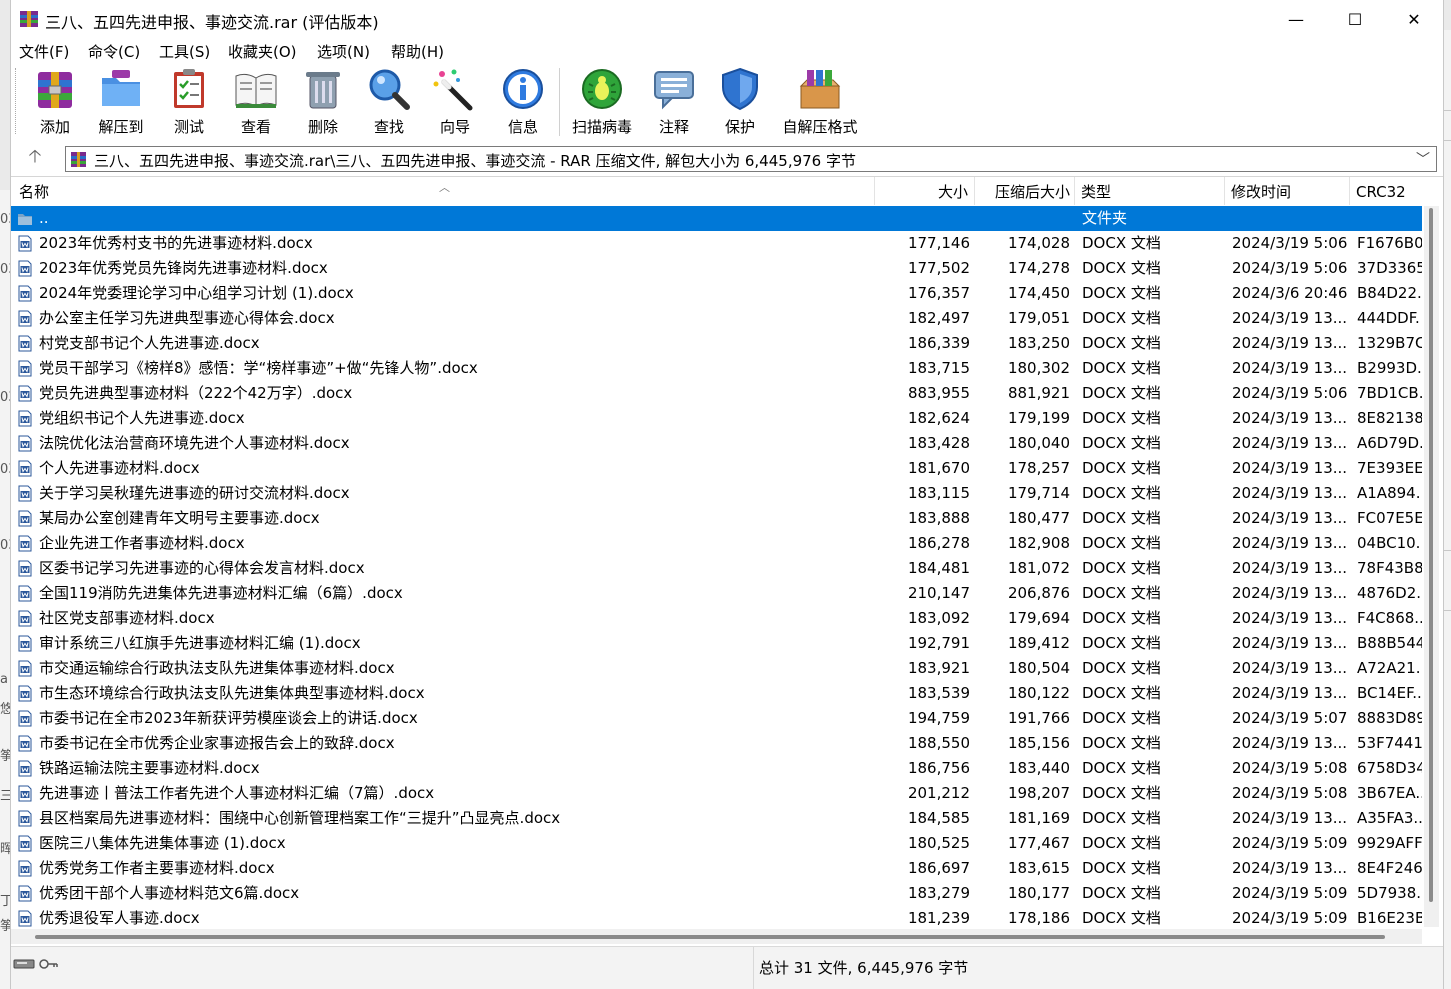  I want to click on view-button: 查看, so click(256, 102).